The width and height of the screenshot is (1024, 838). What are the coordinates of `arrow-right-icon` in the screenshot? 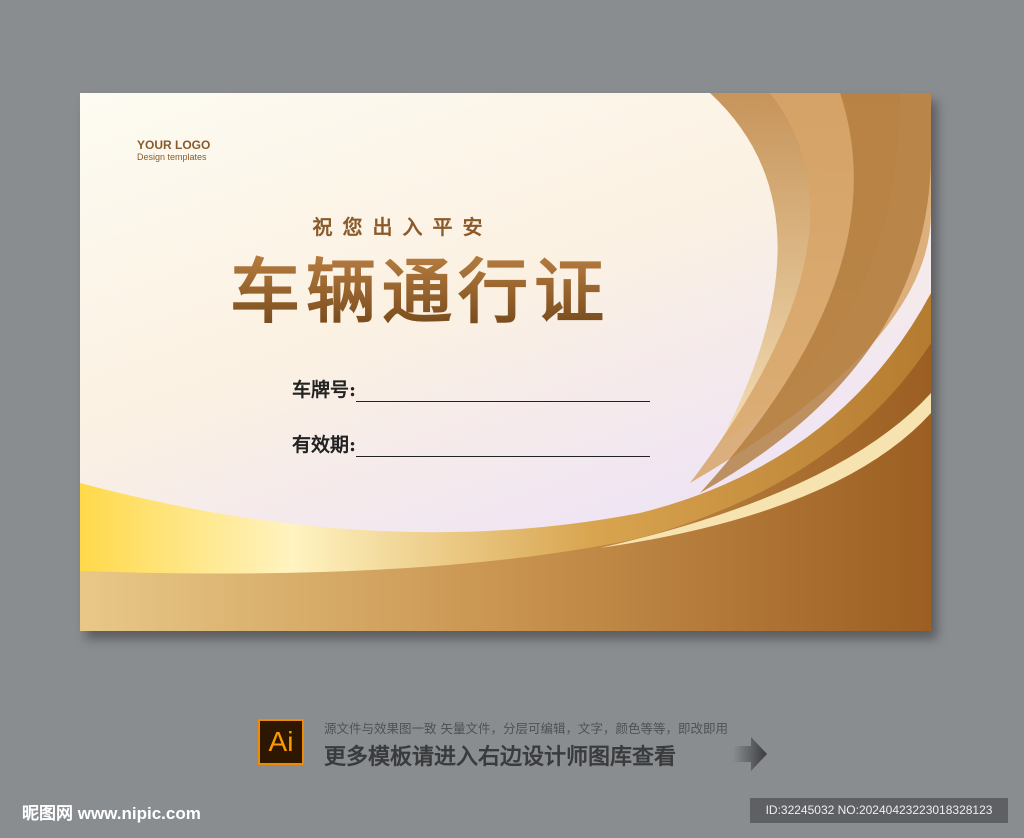 It's located at (751, 754).